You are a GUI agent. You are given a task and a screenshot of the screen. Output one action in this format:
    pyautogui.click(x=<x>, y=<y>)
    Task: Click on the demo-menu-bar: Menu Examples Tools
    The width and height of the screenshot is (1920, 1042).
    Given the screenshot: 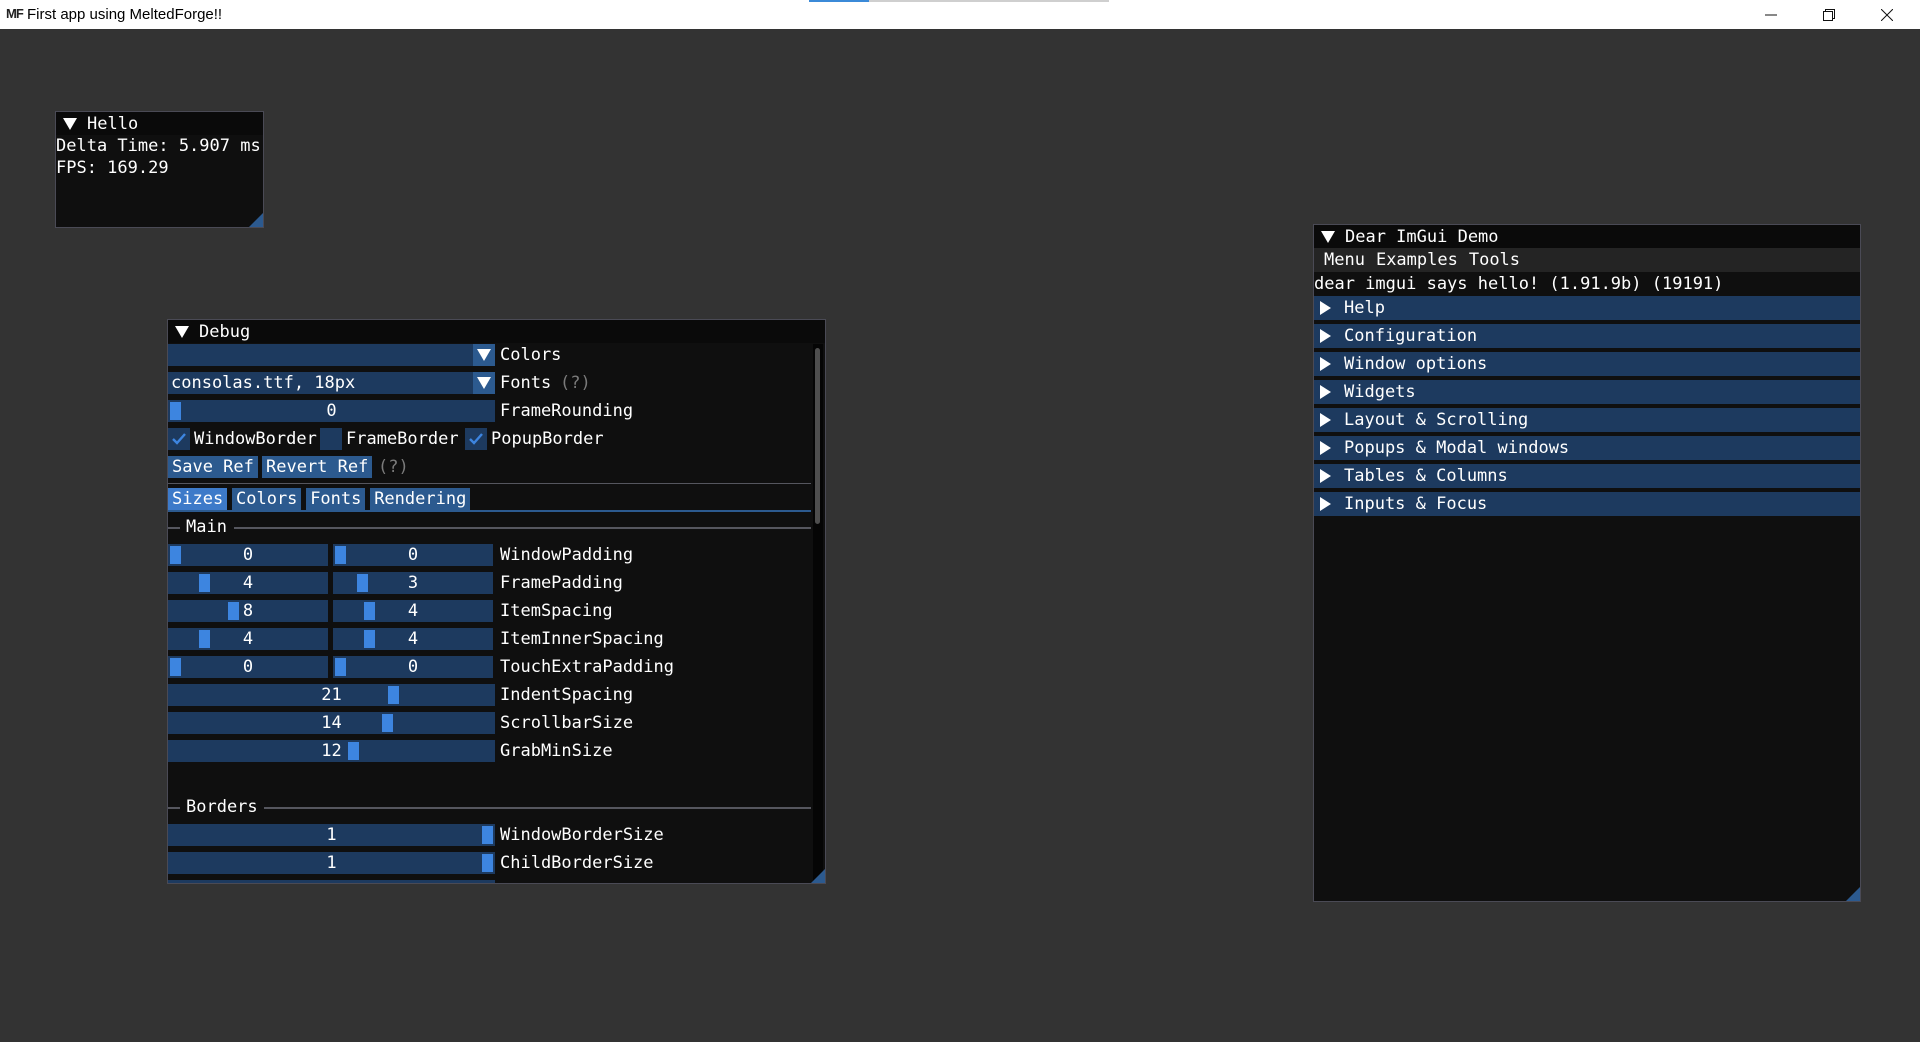 What is the action you would take?
    pyautogui.click(x=1587, y=260)
    